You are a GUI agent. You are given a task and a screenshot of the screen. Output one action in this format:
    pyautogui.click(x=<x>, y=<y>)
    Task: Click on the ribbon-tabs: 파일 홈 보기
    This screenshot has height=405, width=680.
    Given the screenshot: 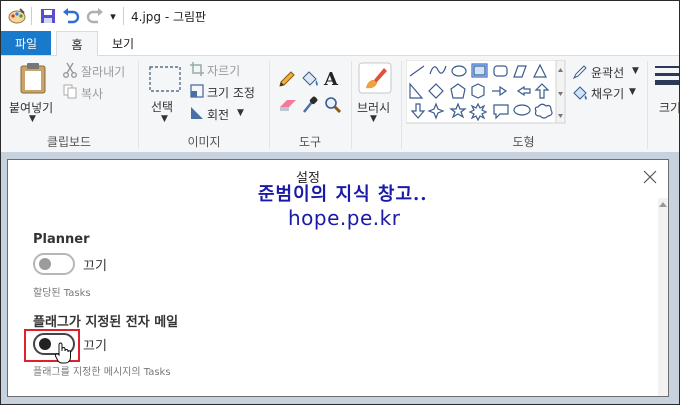 What is the action you would take?
    pyautogui.click(x=340, y=44)
    